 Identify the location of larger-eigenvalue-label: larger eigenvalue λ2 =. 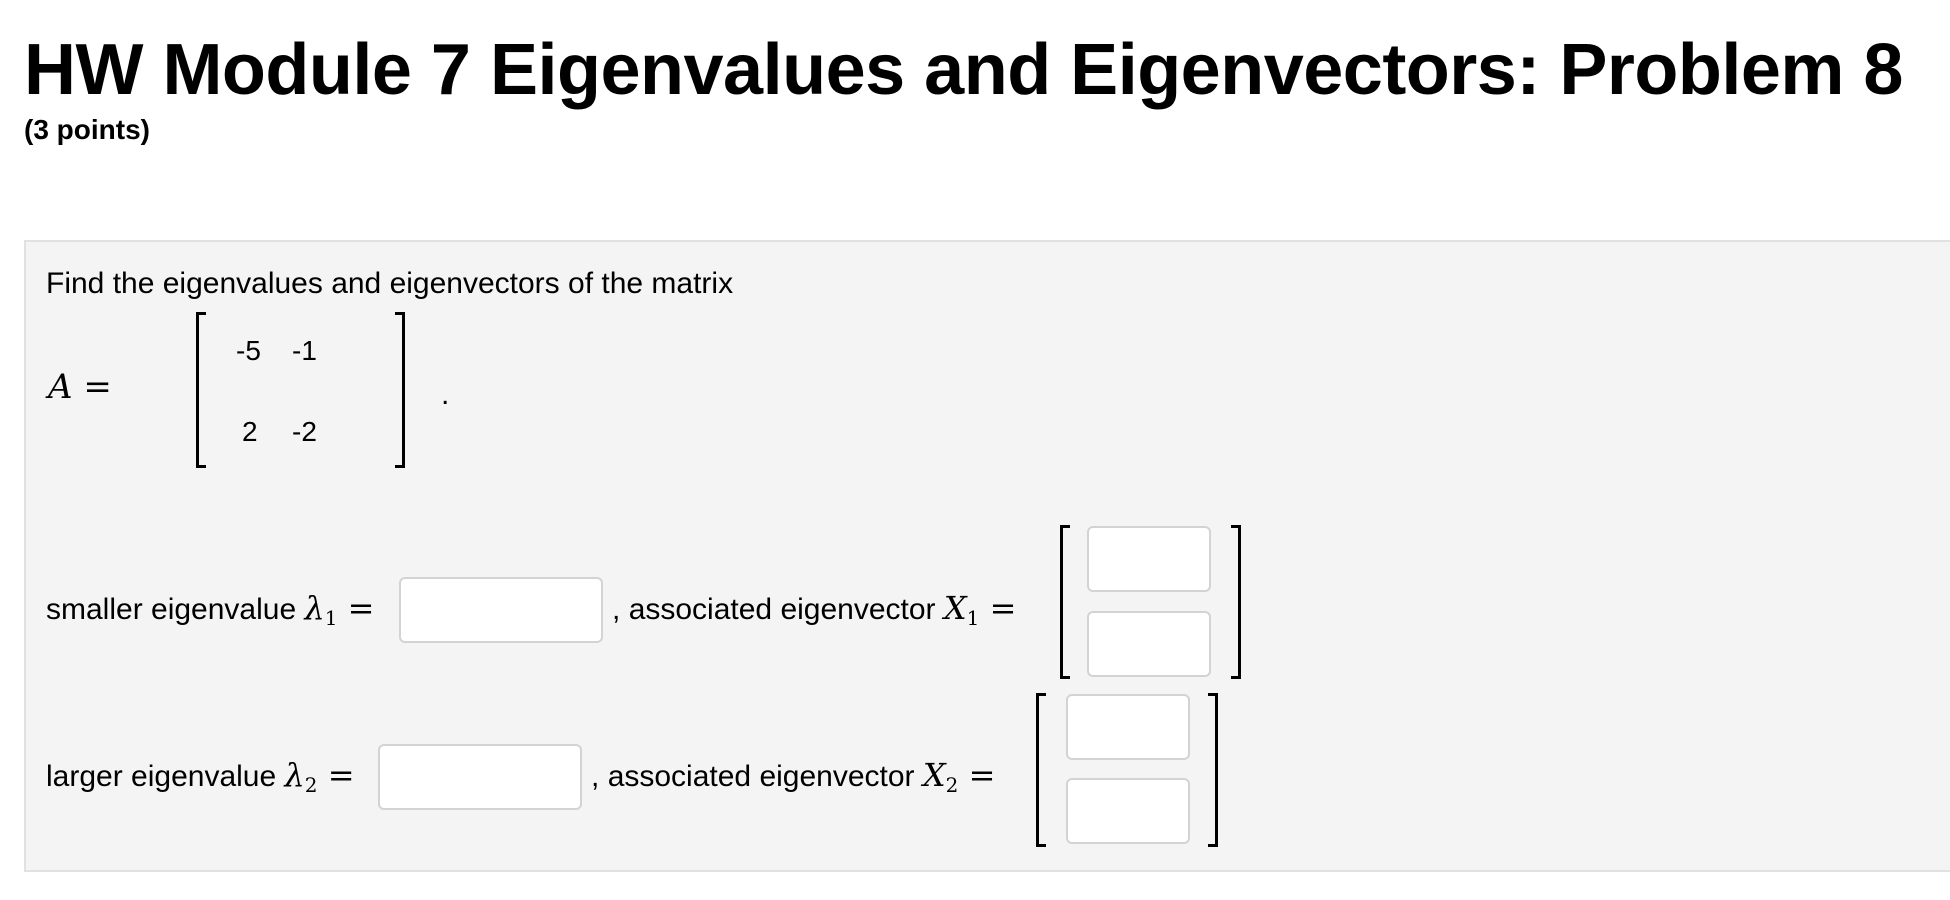
(200, 780).